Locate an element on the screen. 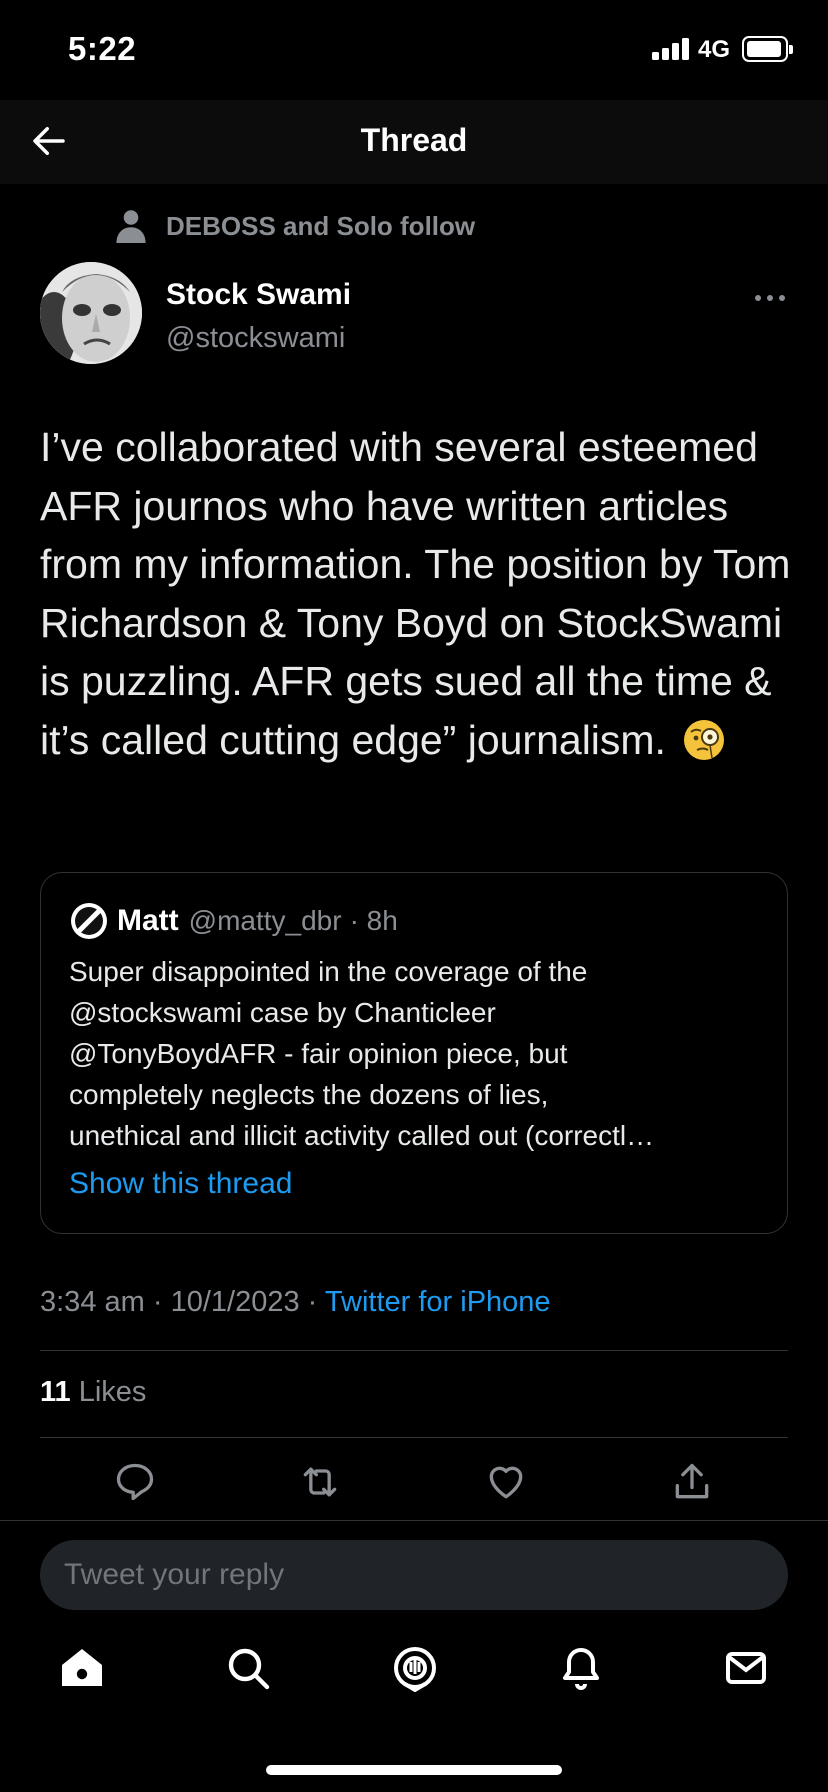  page-title: Thread is located at coordinates (414, 140).